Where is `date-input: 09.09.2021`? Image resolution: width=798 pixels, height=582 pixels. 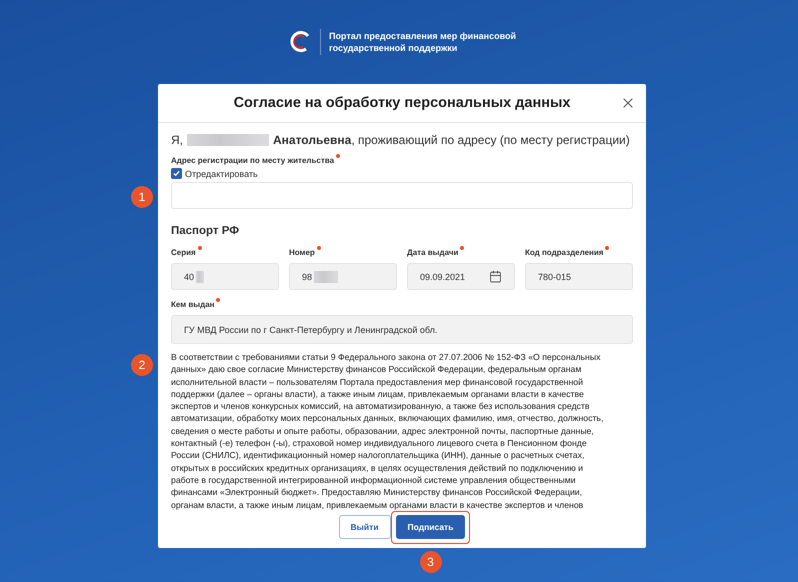
date-input: 09.09.2021 is located at coordinates (461, 276).